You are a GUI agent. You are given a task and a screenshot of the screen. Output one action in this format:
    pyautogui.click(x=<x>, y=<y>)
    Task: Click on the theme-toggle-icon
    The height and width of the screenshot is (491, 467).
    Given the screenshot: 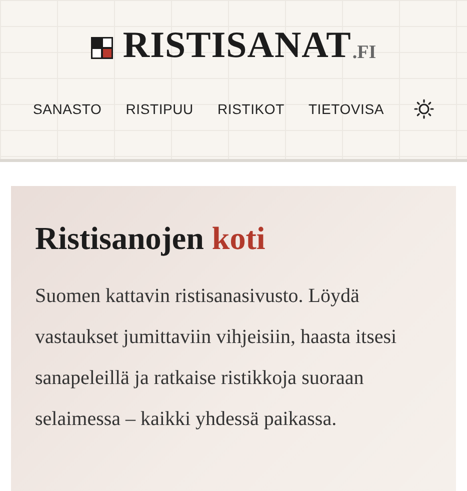 What is the action you would take?
    pyautogui.click(x=424, y=109)
    